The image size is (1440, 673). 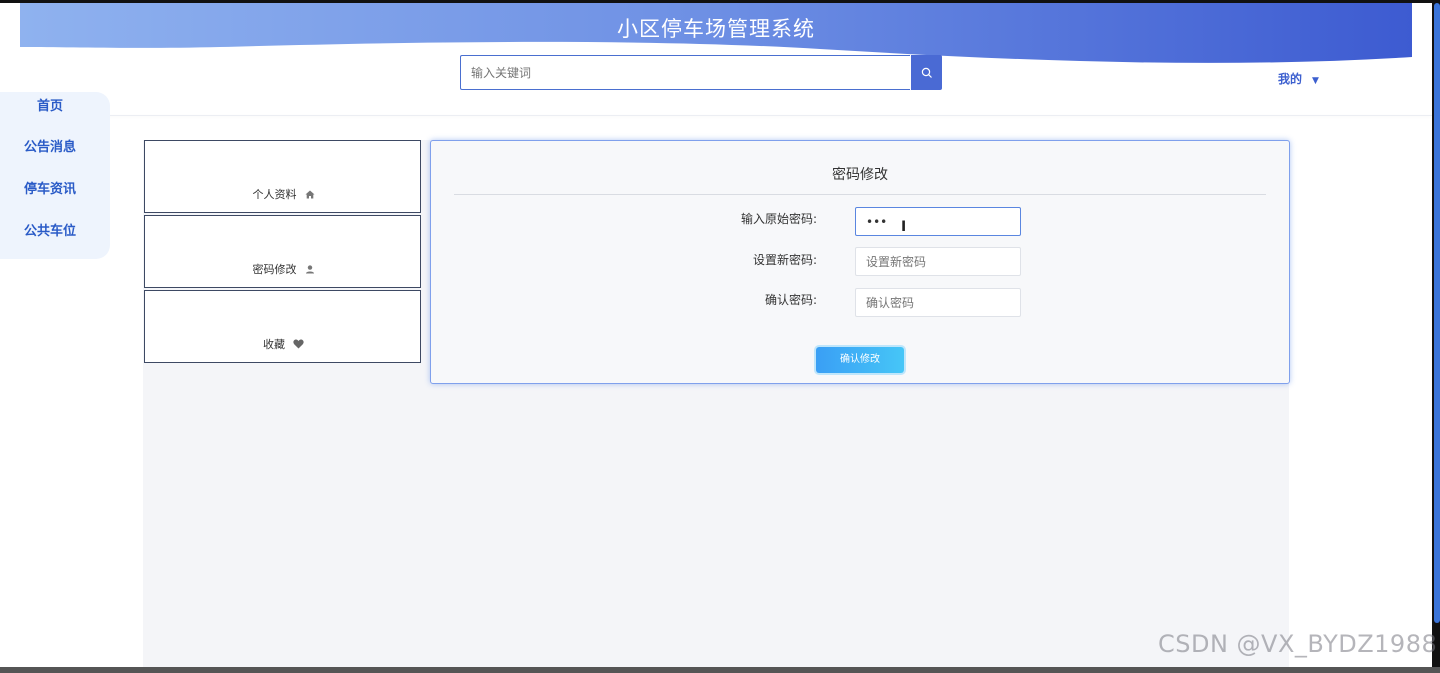 I want to click on user-menu-label: 我的, so click(x=1290, y=79).